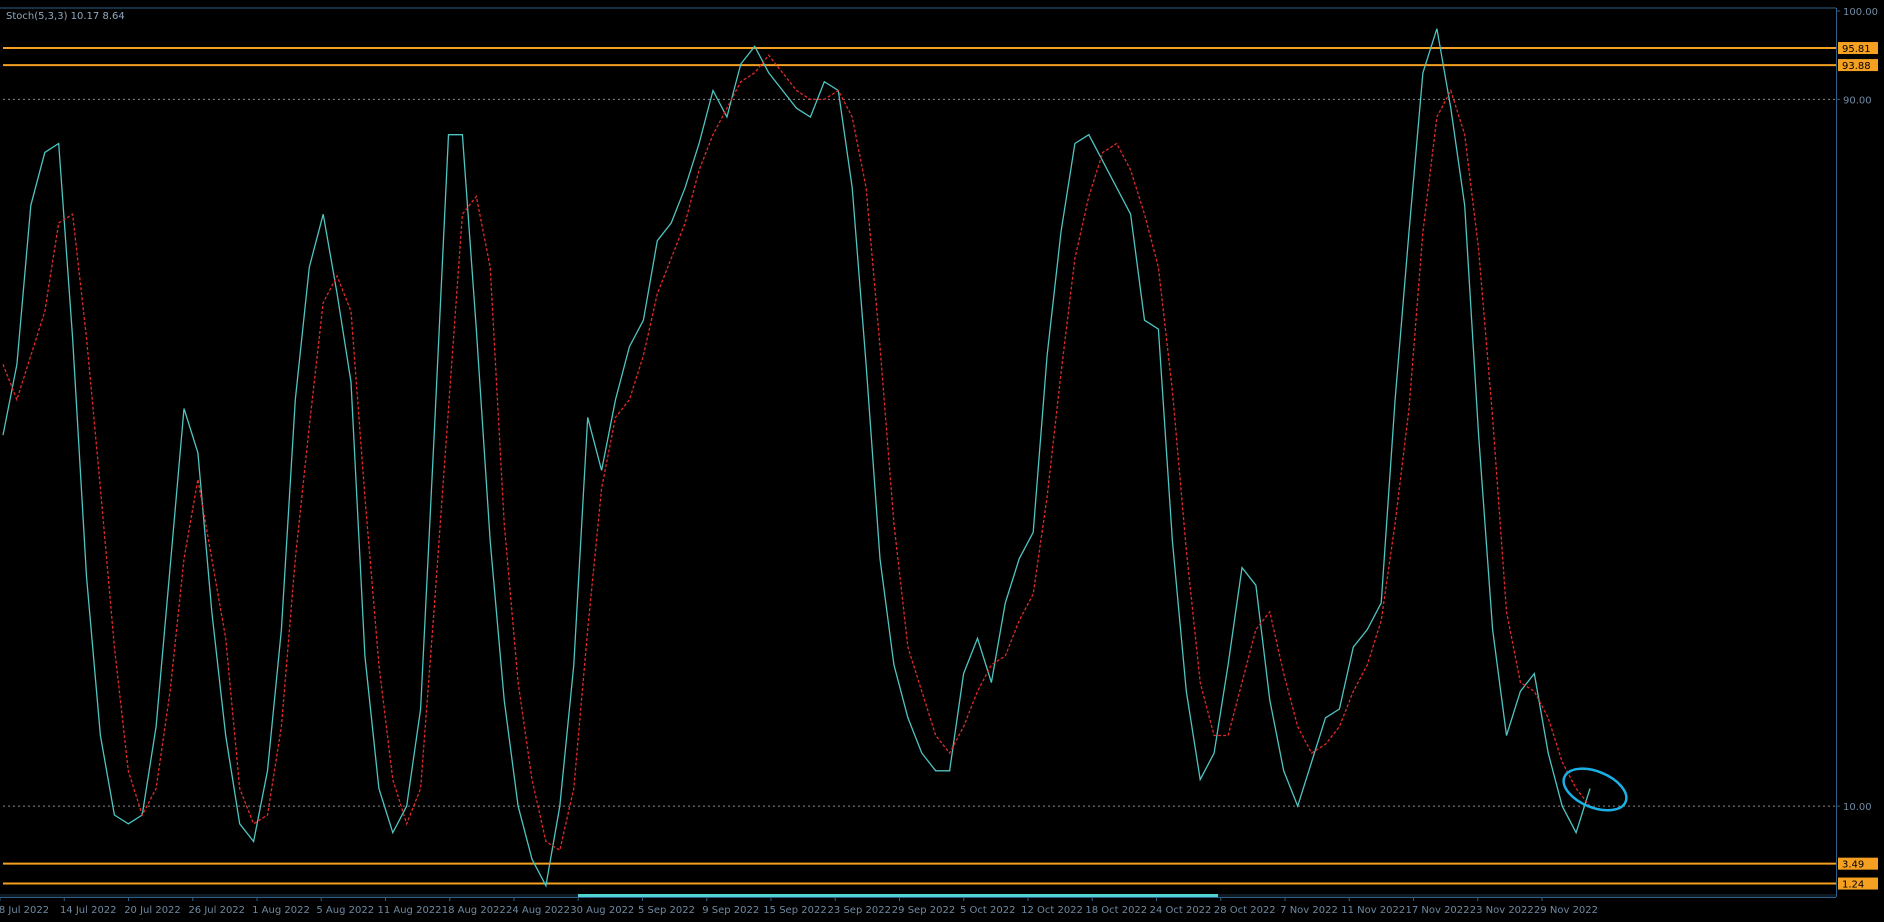 The height and width of the screenshot is (922, 1884). What do you see at coordinates (1181, 910) in the screenshot?
I see `x-tick-label: 24 Oct 2022` at bounding box center [1181, 910].